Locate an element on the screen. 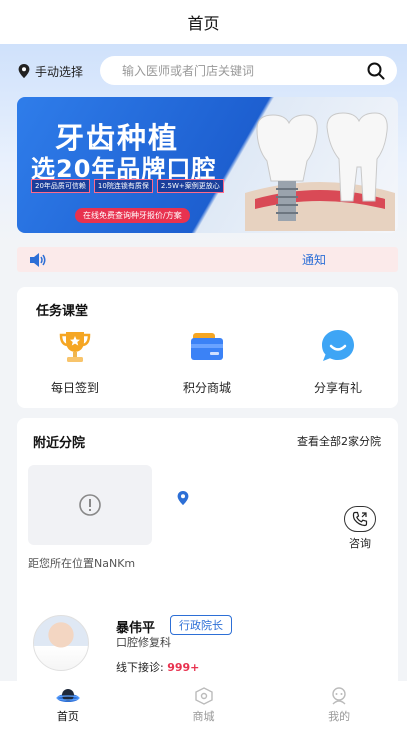  search-input is located at coordinates (232, 70).